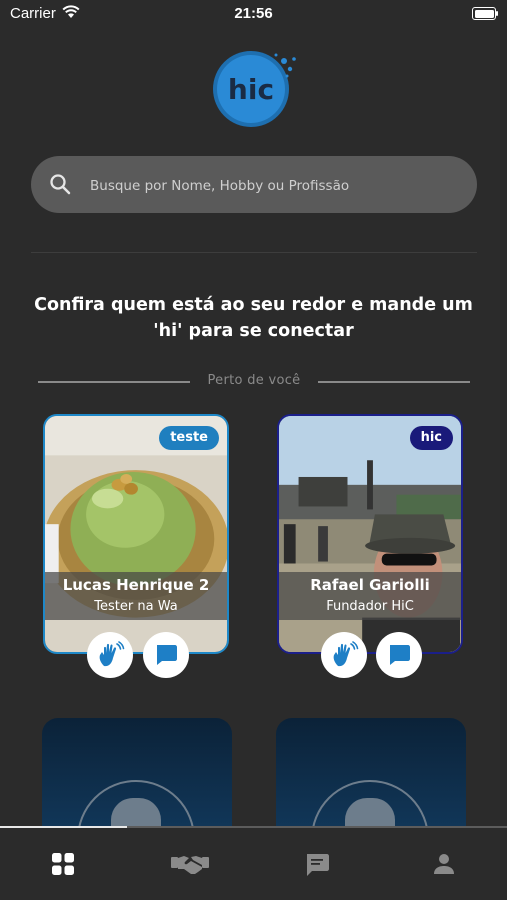 The width and height of the screenshot is (507, 900). I want to click on tab-home, so click(63, 864).